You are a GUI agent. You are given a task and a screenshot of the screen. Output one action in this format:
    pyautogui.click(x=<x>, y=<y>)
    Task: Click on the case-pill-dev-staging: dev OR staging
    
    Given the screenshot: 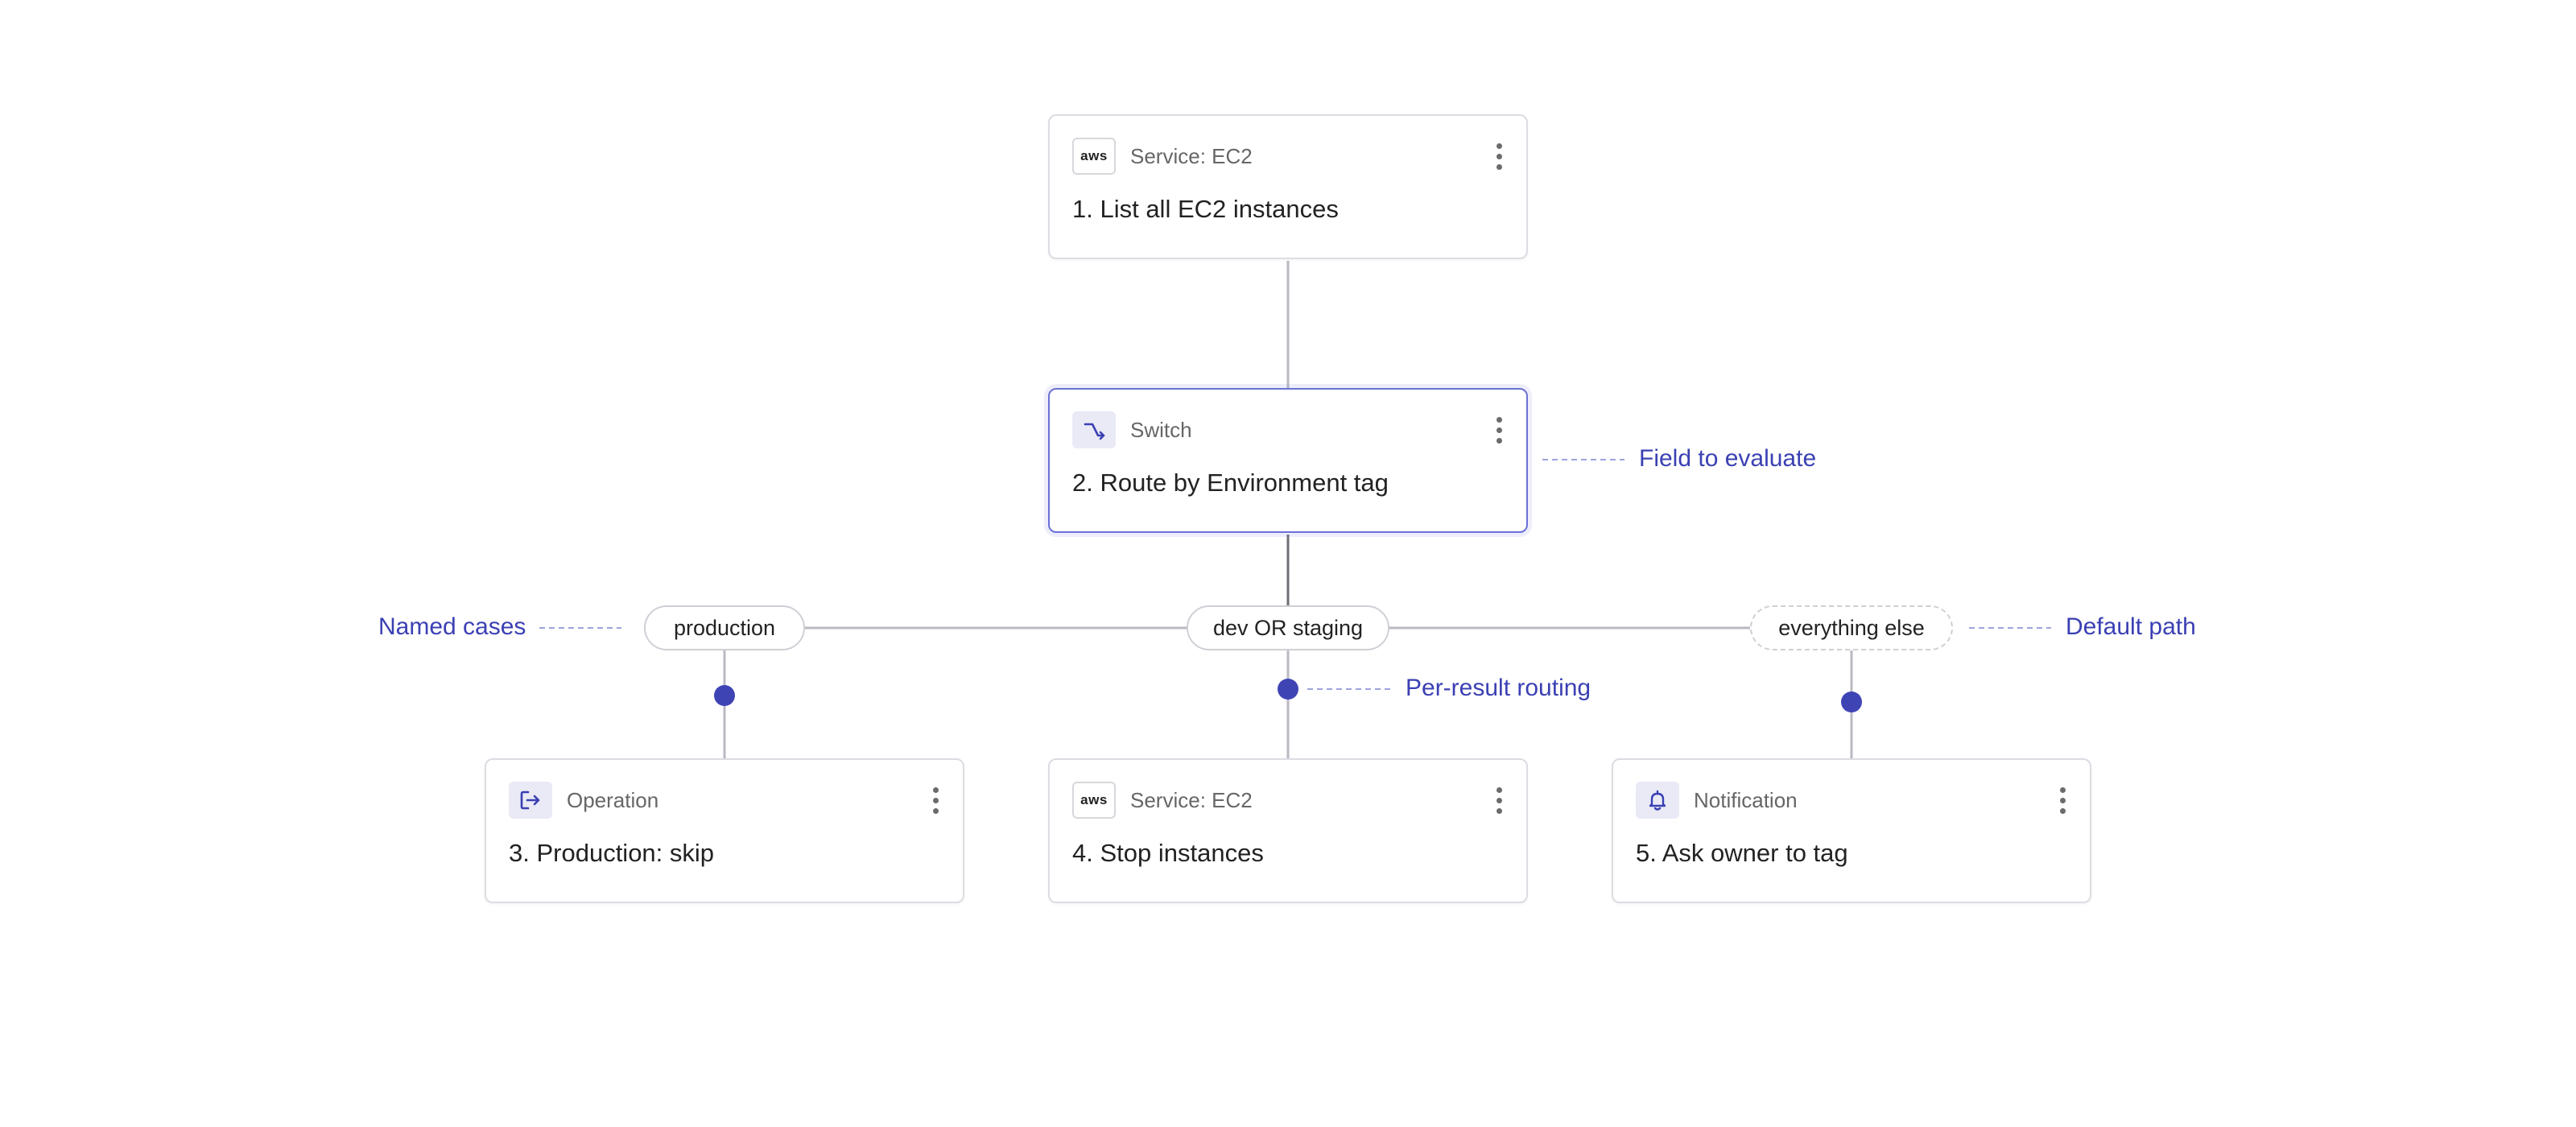 What is the action you would take?
    pyautogui.click(x=1288, y=627)
    